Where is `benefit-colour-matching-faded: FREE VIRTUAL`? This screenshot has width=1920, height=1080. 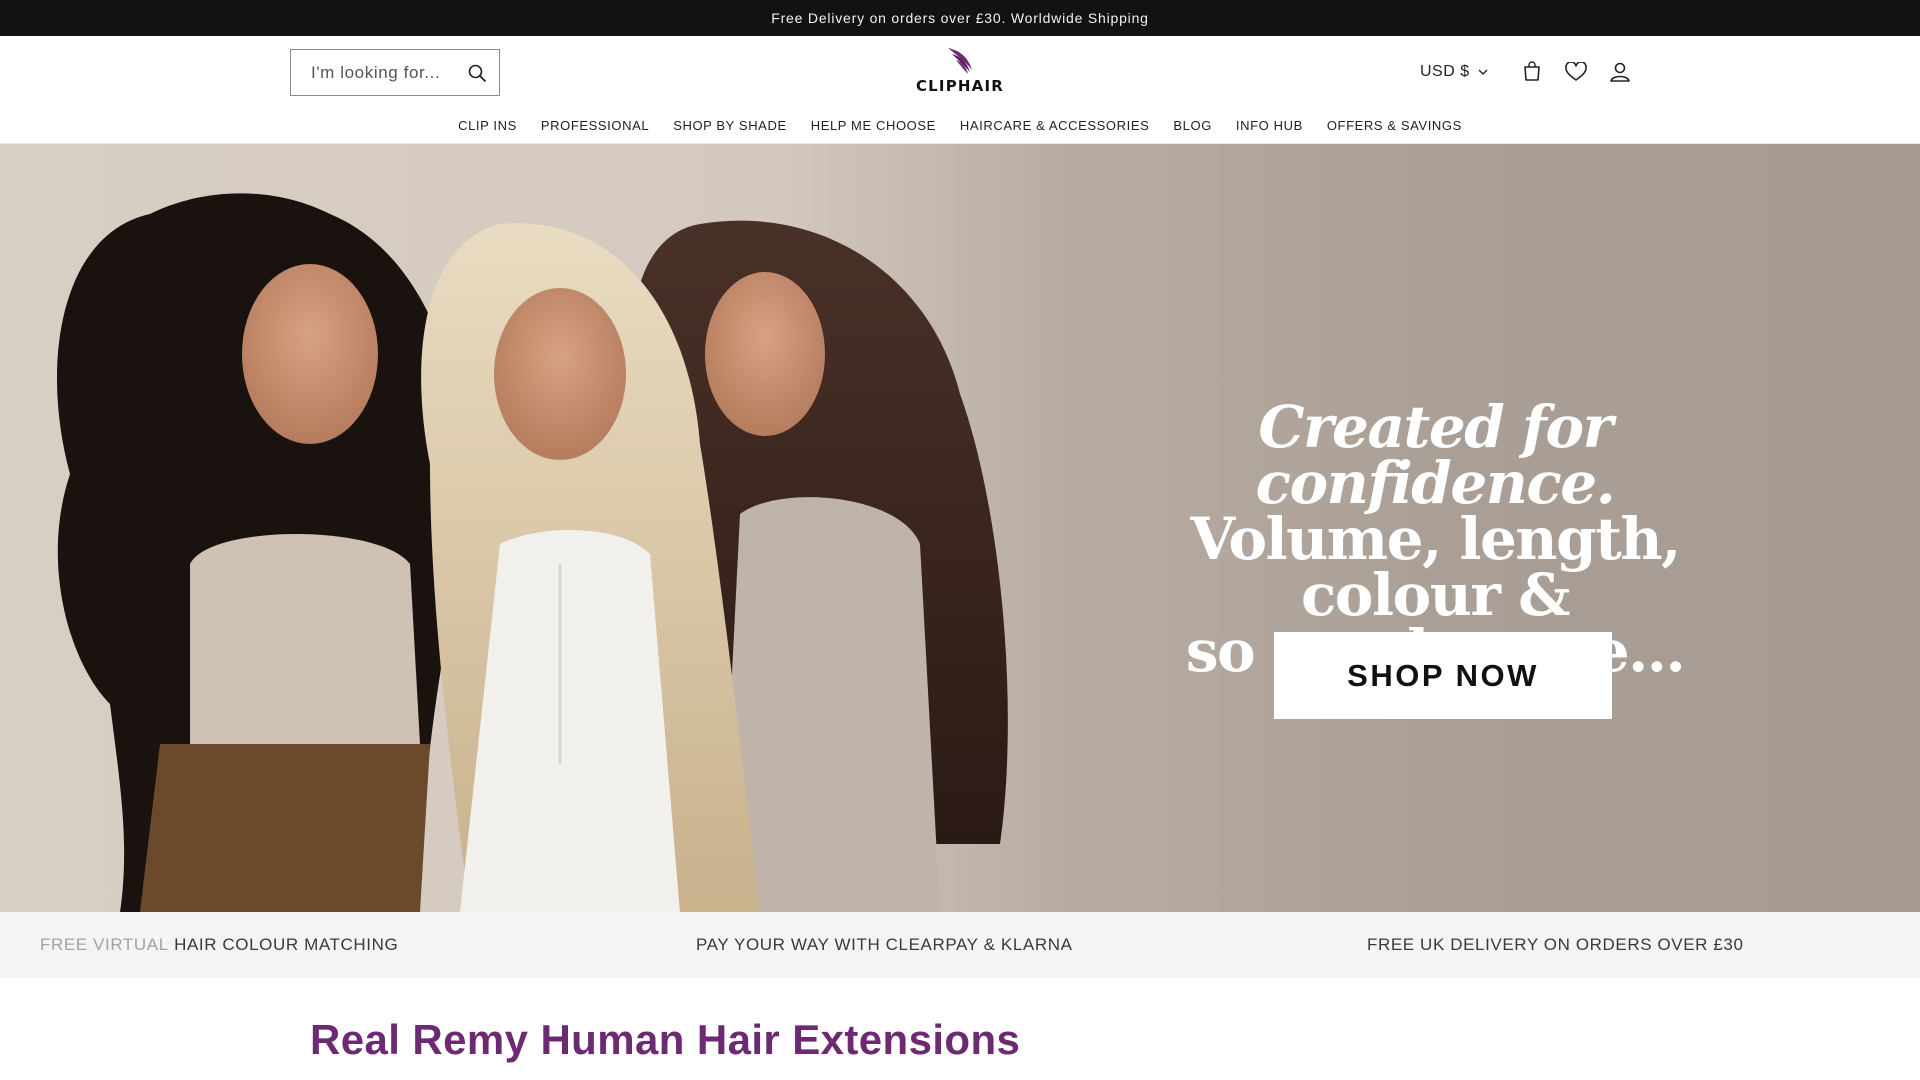
benefit-colour-matching-faded: FREE VIRTUAL is located at coordinates (104, 944).